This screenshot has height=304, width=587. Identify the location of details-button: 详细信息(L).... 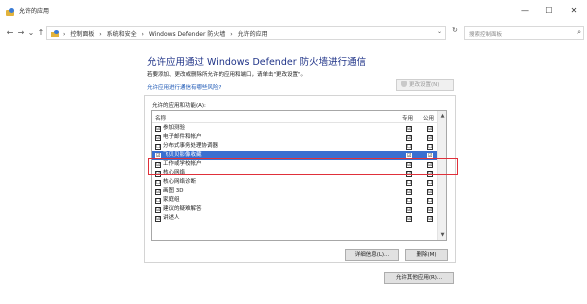
(372, 255).